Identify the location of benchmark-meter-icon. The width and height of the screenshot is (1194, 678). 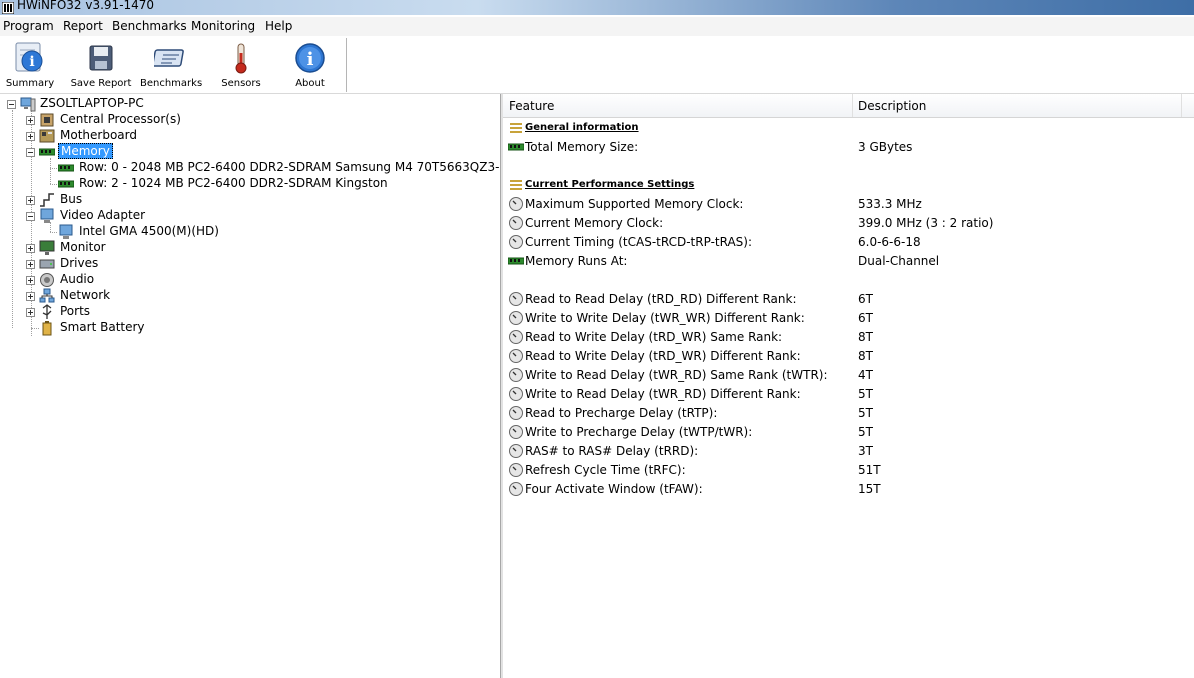
(169, 58).